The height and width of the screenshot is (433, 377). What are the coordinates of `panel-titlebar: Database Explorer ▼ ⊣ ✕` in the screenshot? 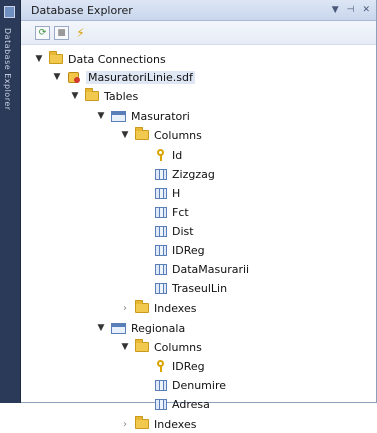 It's located at (198, 10).